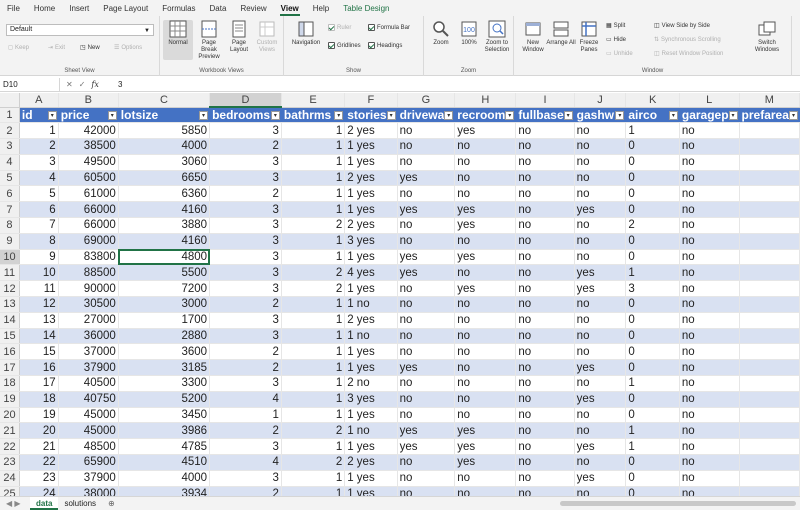  Describe the element at coordinates (769, 115) in the screenshot. I see `table-header-cell: prefarea ▾` at that location.